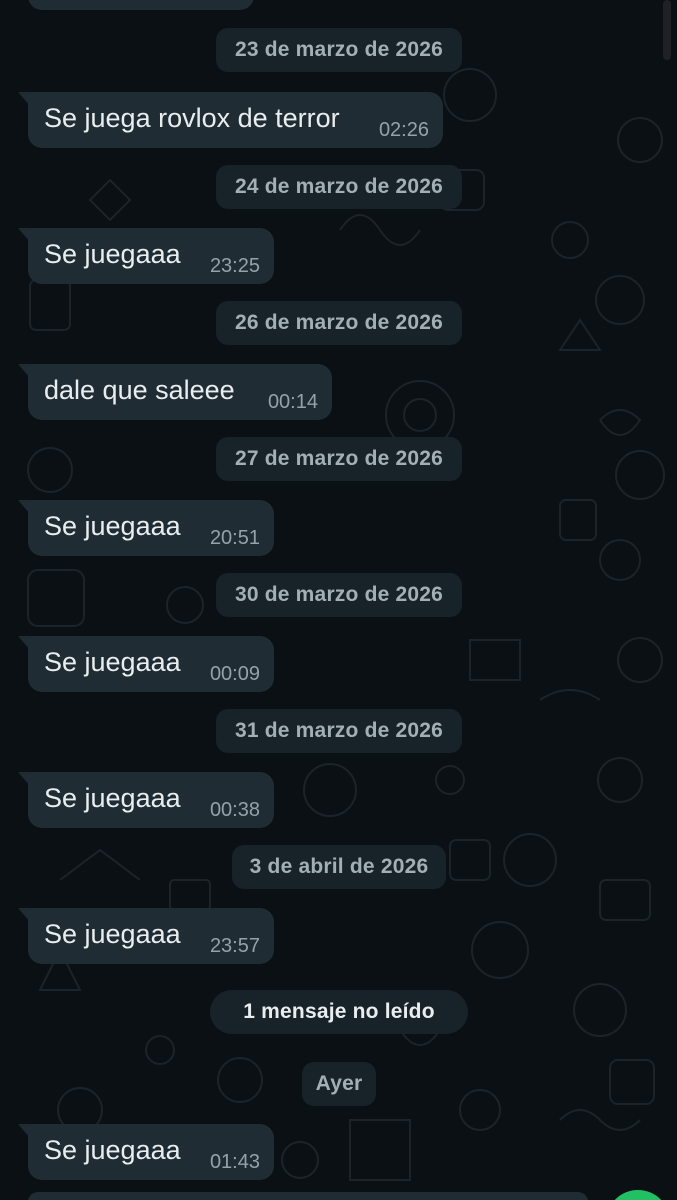  What do you see at coordinates (339, 1012) in the screenshot?
I see `unread-messages-banner: 1 mensaje no leído` at bounding box center [339, 1012].